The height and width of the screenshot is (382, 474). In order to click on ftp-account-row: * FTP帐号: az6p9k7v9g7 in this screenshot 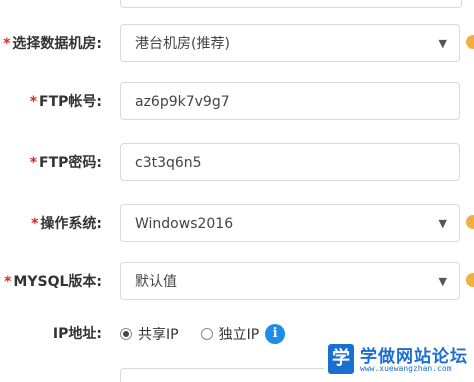, I will do `click(237, 102)`.